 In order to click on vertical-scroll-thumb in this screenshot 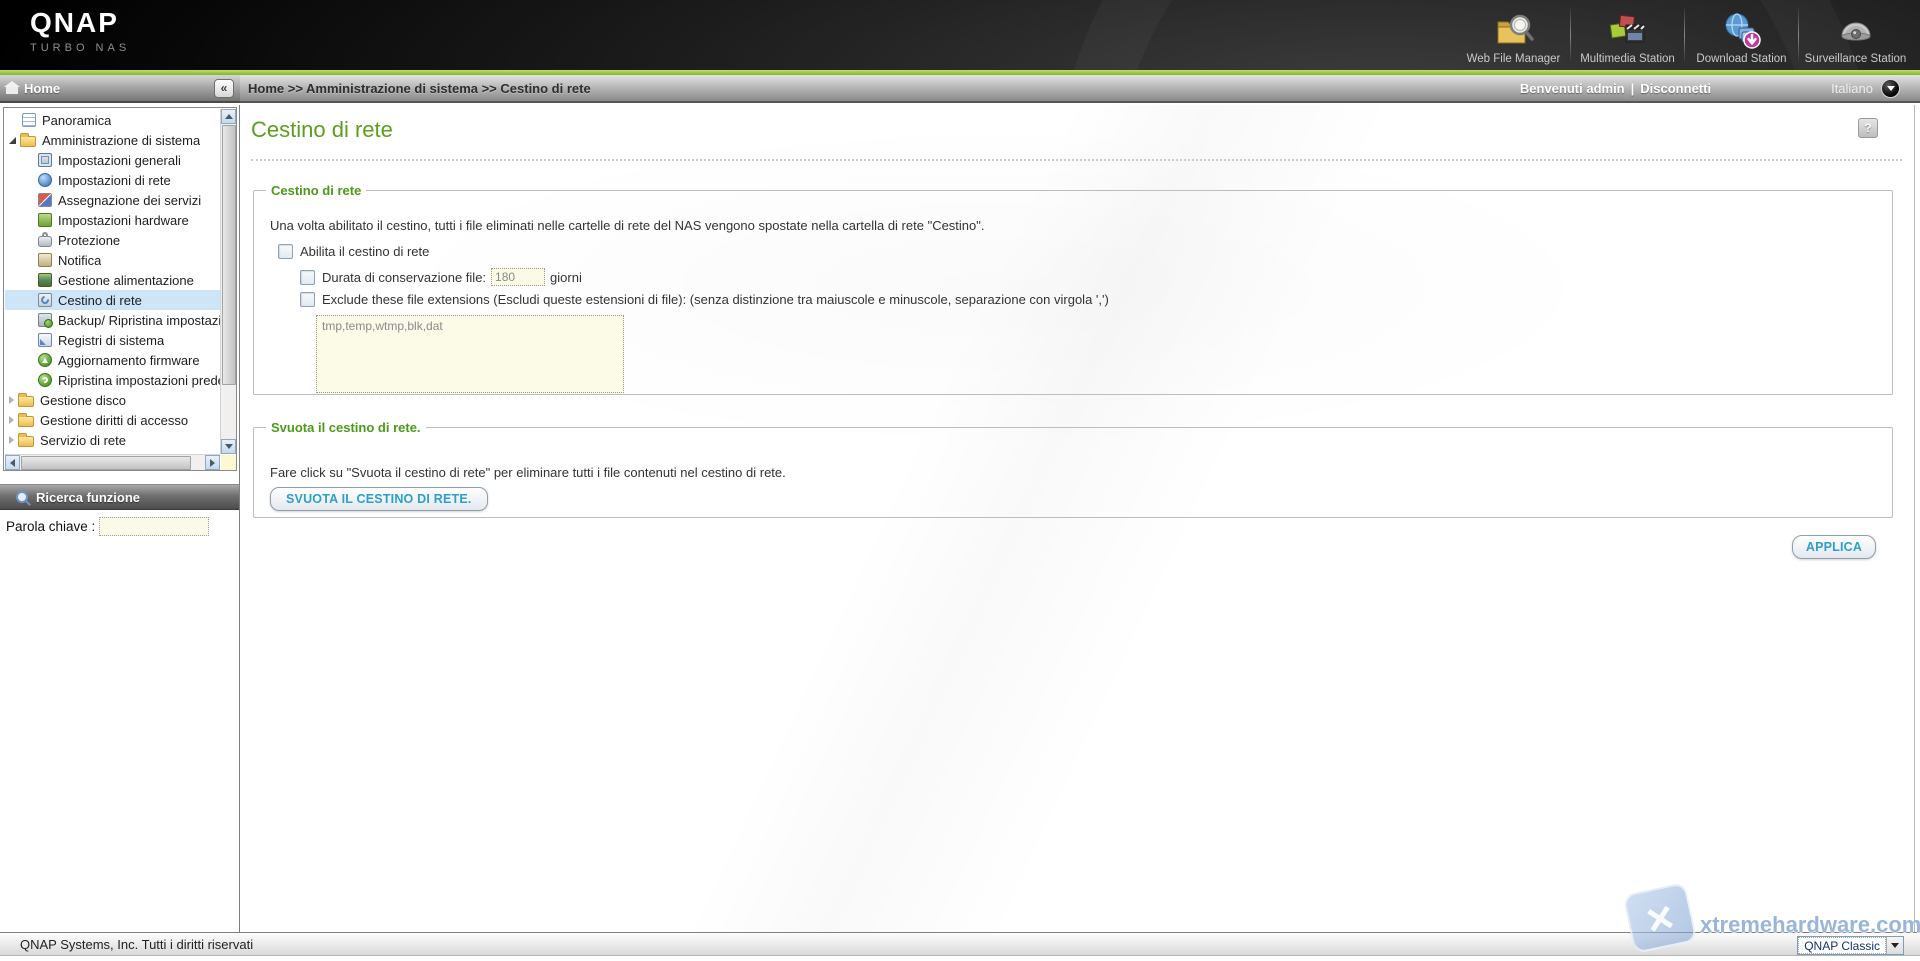, I will do `click(229, 255)`.